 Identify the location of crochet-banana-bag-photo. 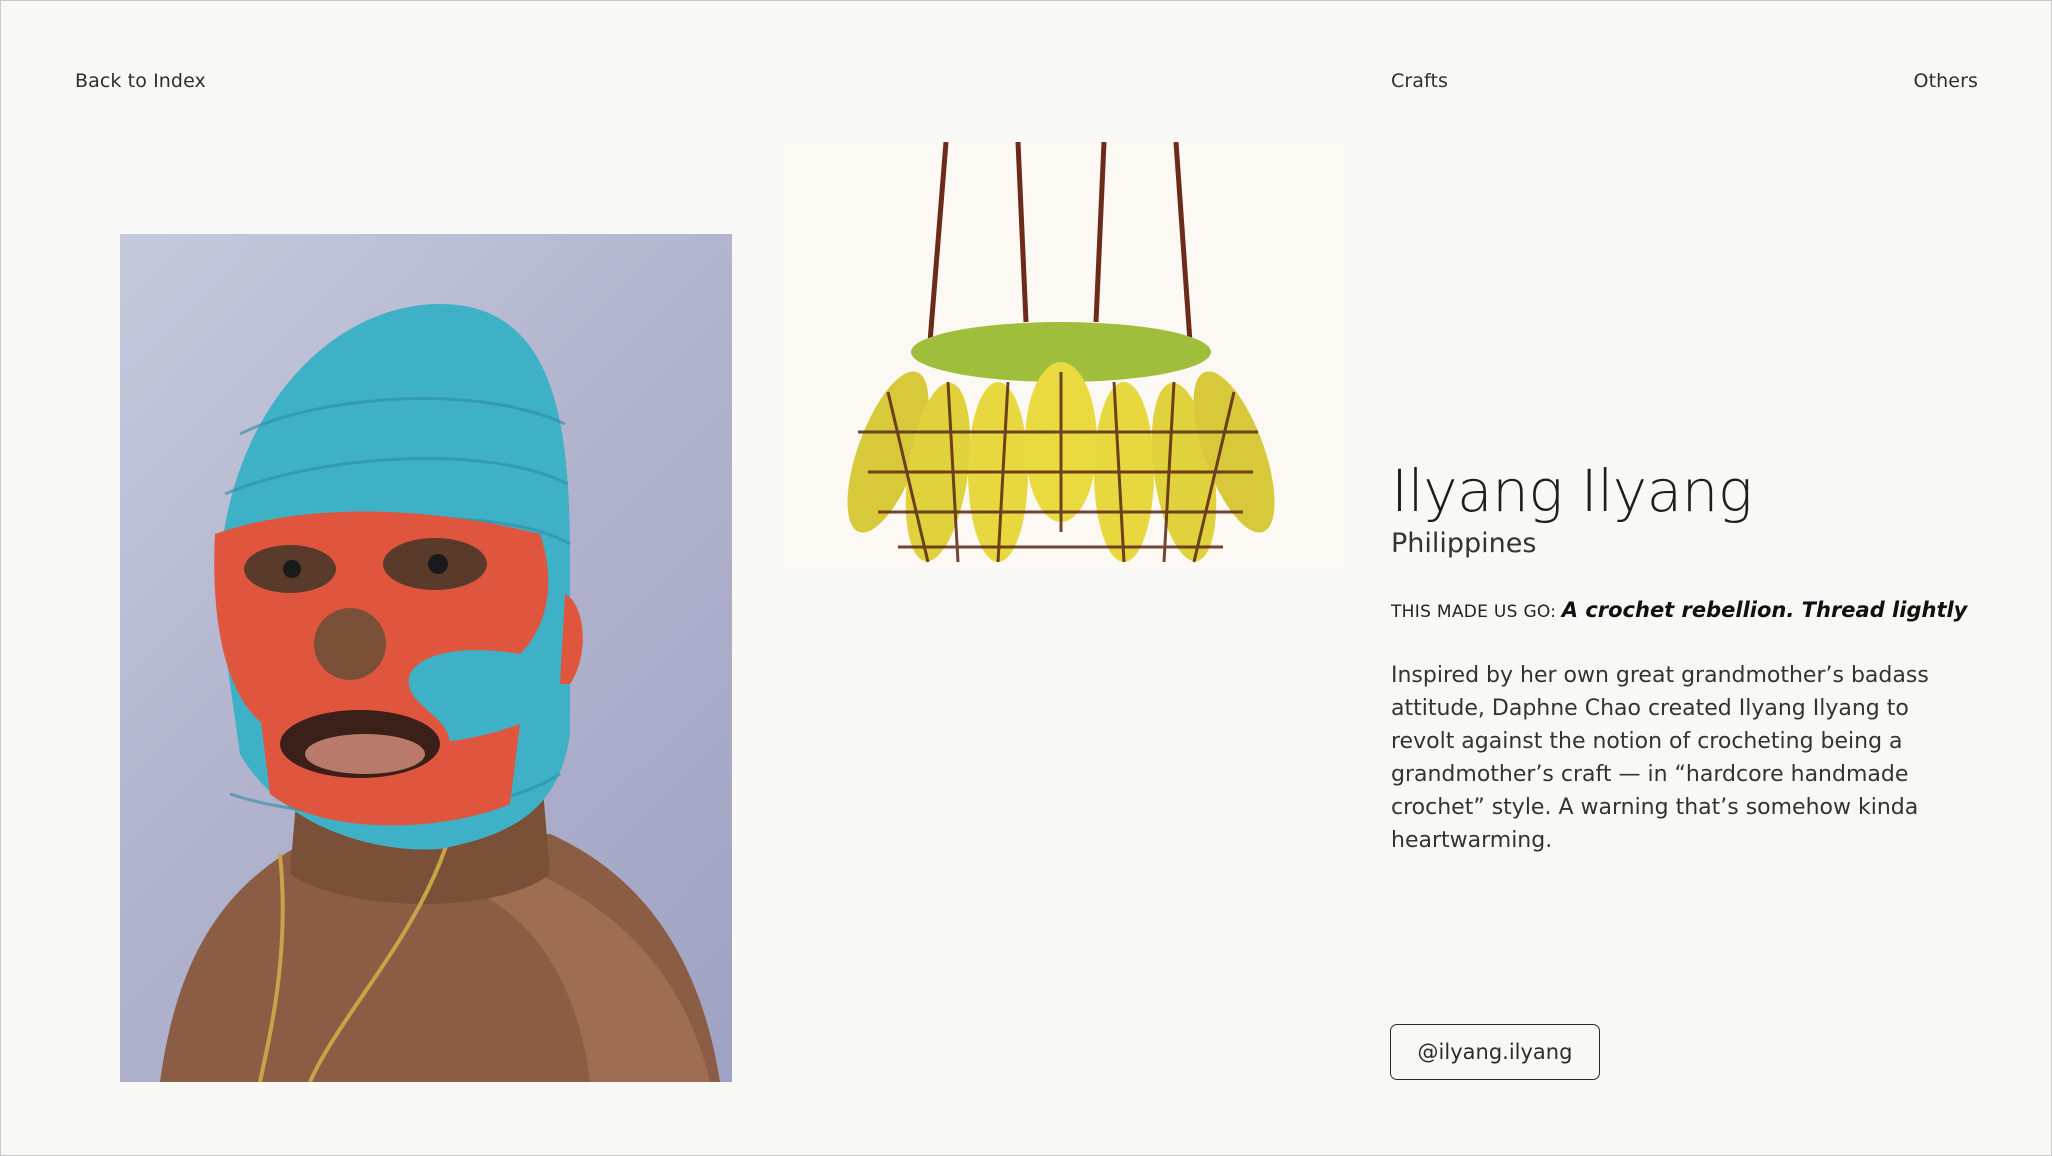
(1061, 355).